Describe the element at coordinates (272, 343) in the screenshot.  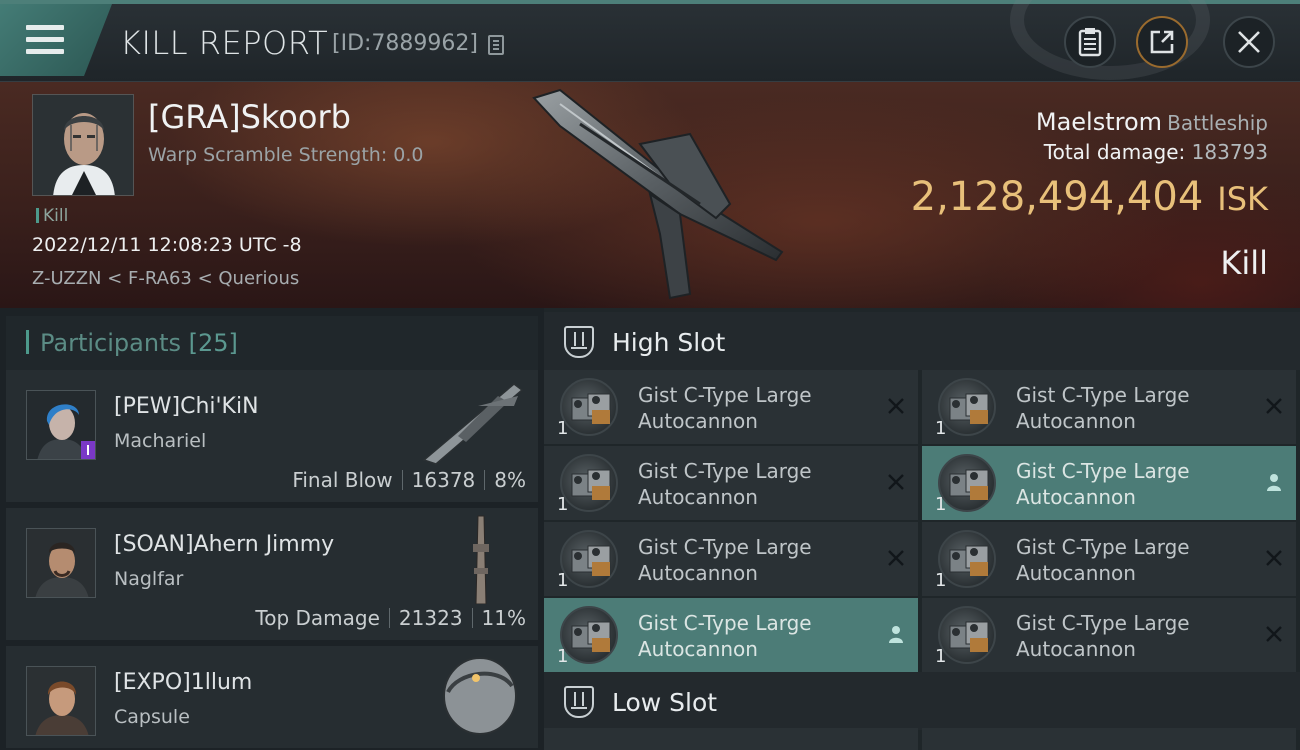
I see `participants-header: Participants [25]` at that location.